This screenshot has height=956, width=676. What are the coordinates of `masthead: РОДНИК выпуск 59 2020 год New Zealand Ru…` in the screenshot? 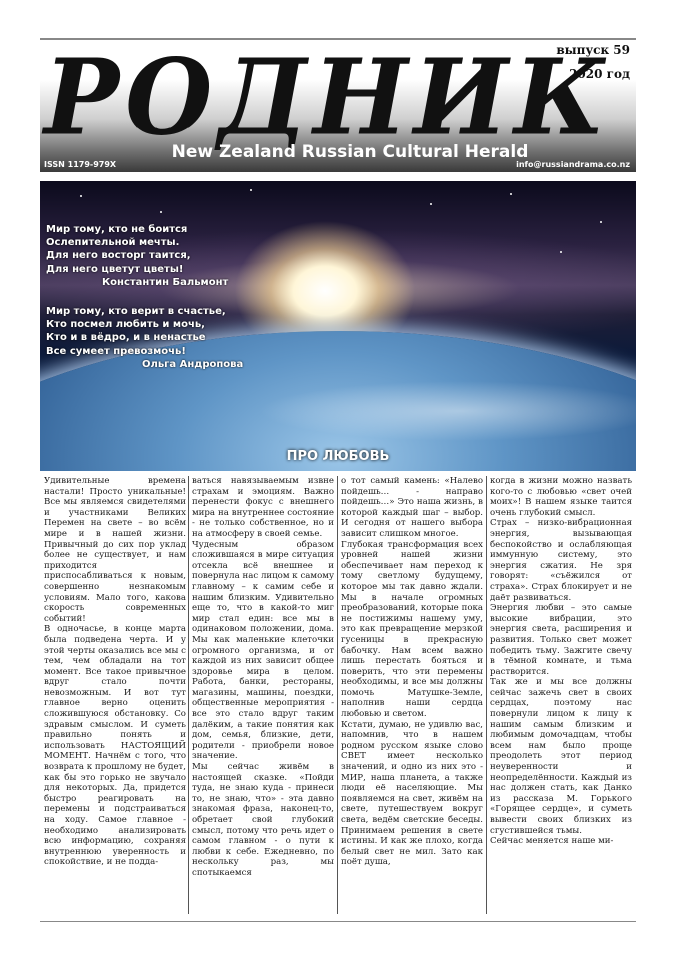 It's located at (338, 103).